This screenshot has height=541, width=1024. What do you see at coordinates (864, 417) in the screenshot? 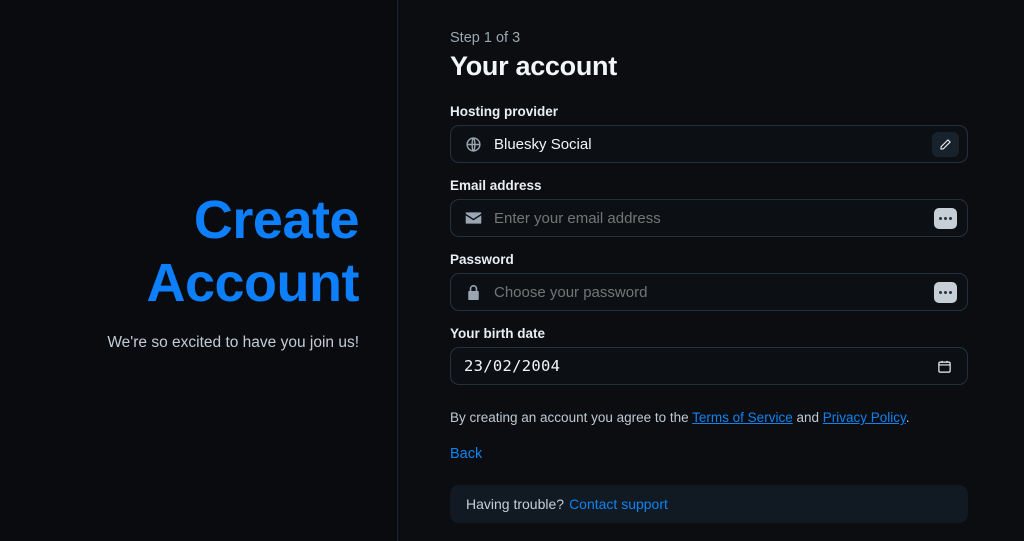
I see `privacy-policy-link: Privacy Policy` at bounding box center [864, 417].